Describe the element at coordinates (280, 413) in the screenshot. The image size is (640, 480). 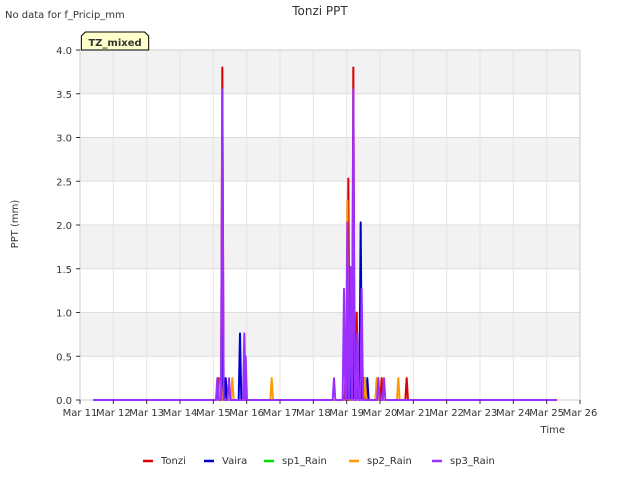
I see `x-tick-label: Mar 17` at that location.